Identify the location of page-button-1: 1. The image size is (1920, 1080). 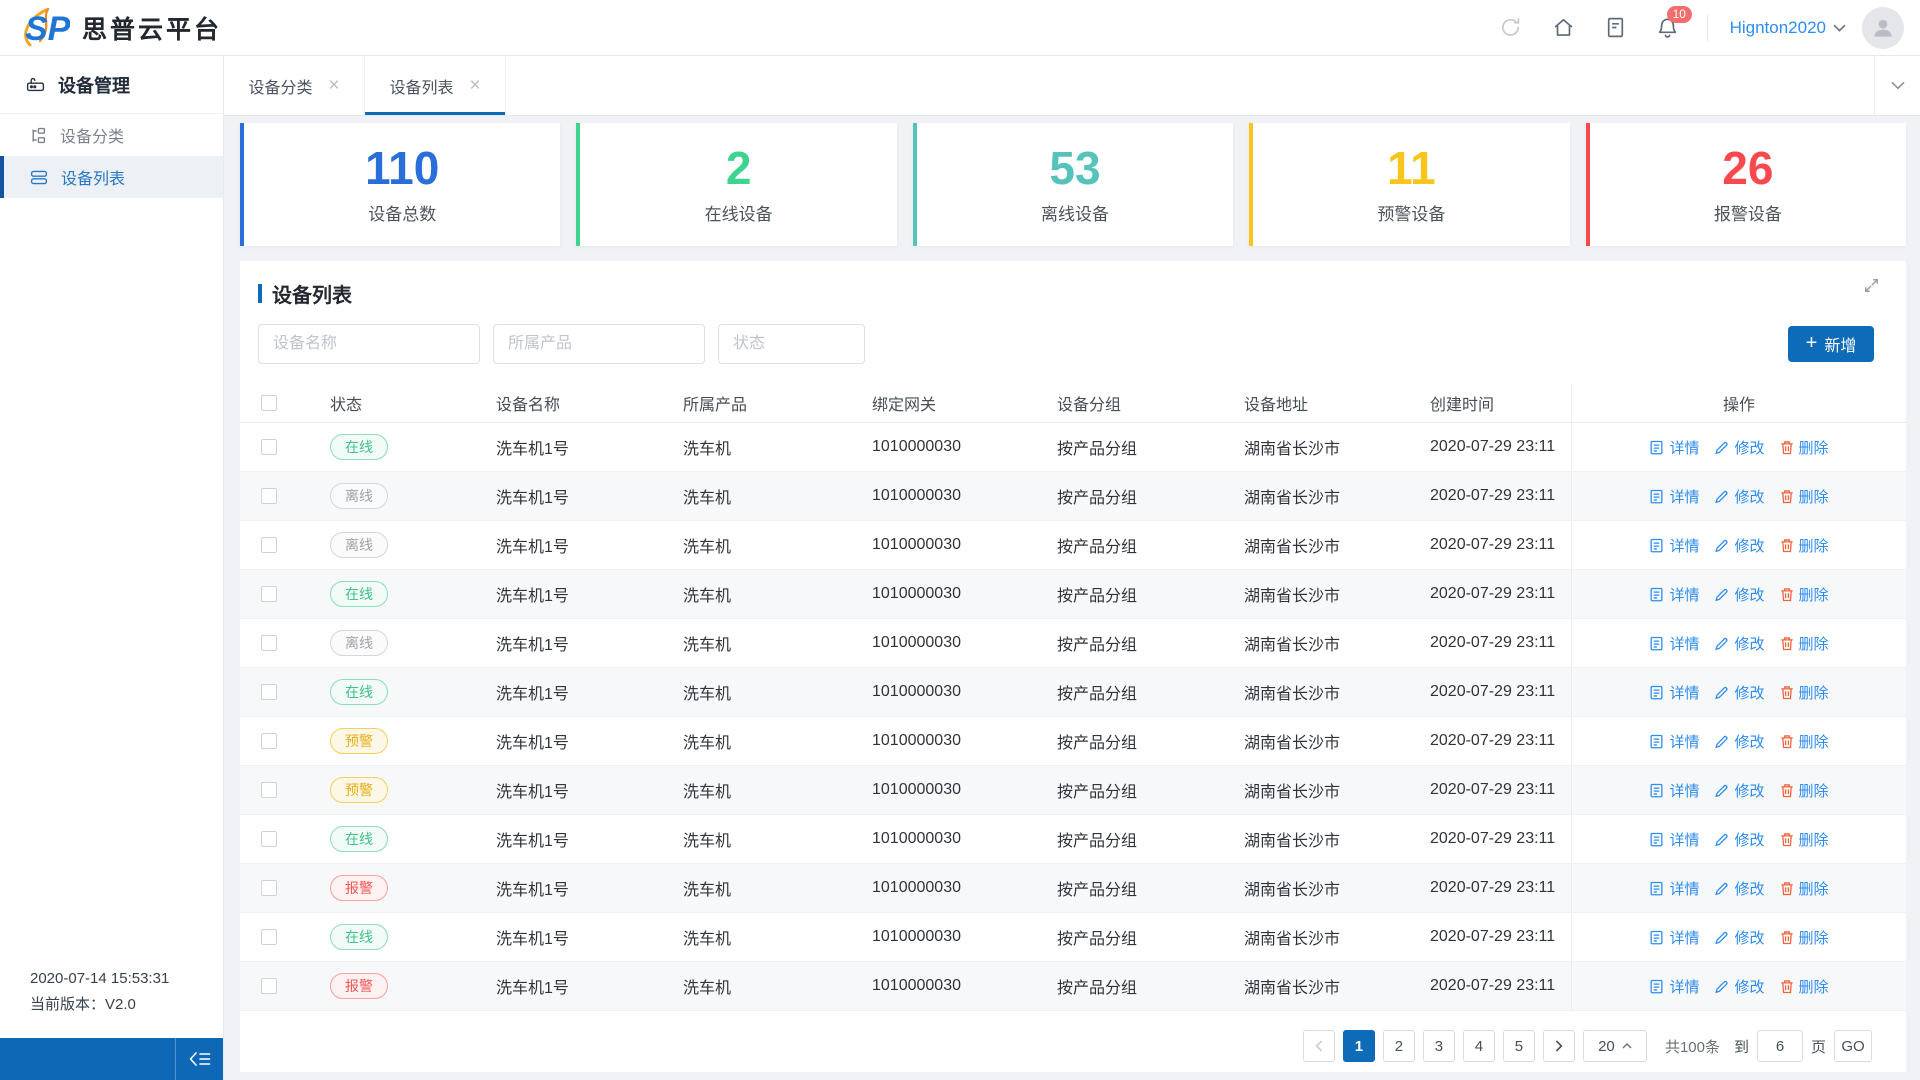
(1358, 1046).